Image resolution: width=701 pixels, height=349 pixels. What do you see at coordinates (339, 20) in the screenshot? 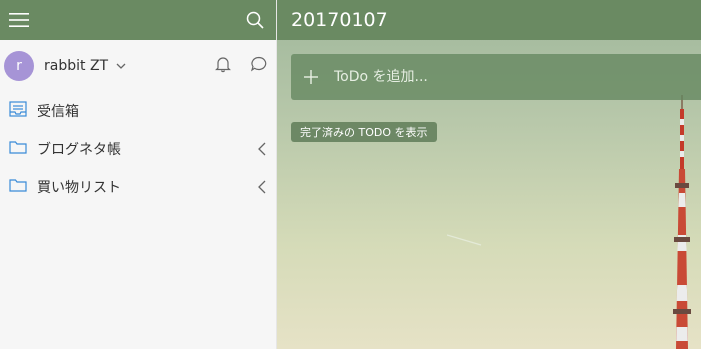
I see `list-title: 20170107` at bounding box center [339, 20].